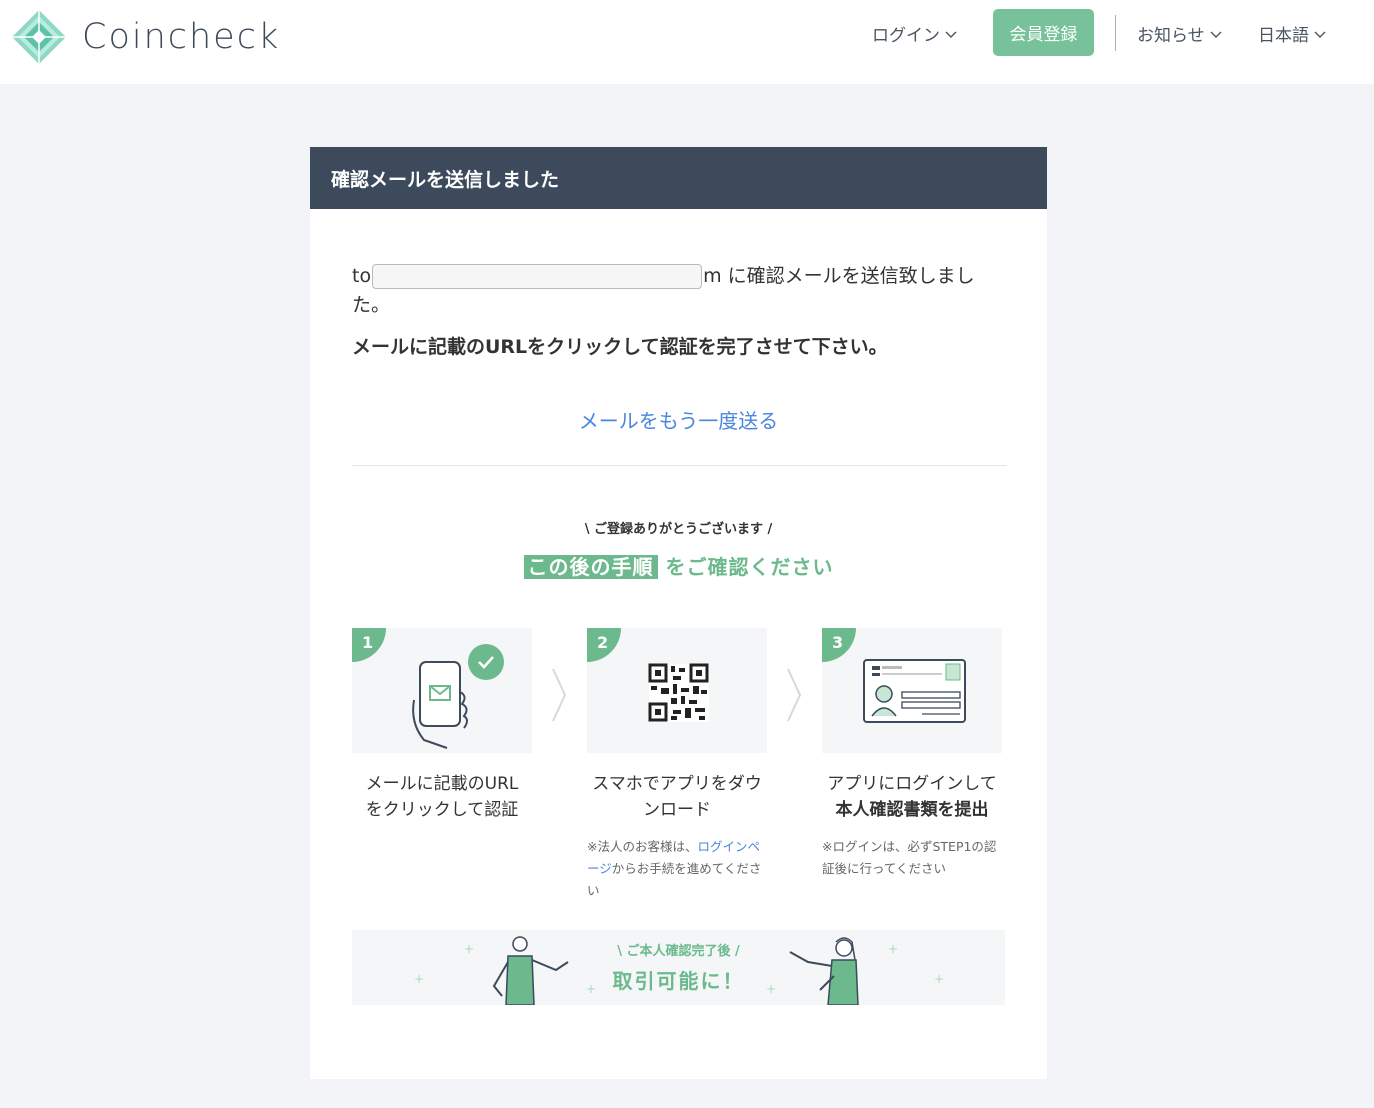 This screenshot has width=1374, height=1108. What do you see at coordinates (712, 276) in the screenshot?
I see `email-suffix: m` at bounding box center [712, 276].